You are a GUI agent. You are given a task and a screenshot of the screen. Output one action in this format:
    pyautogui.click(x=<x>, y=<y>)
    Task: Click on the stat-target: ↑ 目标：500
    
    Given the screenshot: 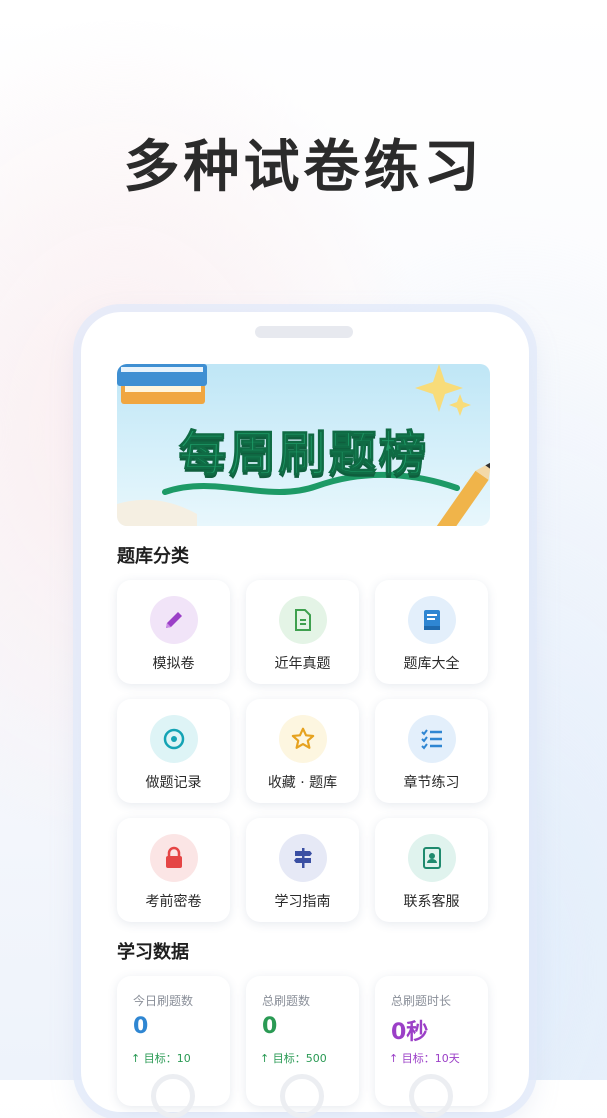 What is the action you would take?
    pyautogui.click(x=293, y=1058)
    